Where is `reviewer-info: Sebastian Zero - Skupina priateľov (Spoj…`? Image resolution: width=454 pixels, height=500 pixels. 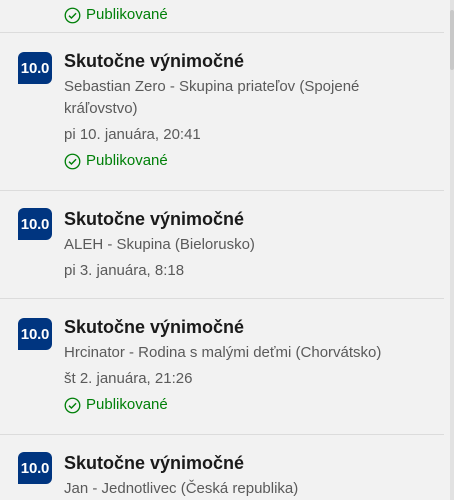 reviewer-info: Sebastian Zero - Skupina priateľov (Spoj… is located at coordinates (212, 97).